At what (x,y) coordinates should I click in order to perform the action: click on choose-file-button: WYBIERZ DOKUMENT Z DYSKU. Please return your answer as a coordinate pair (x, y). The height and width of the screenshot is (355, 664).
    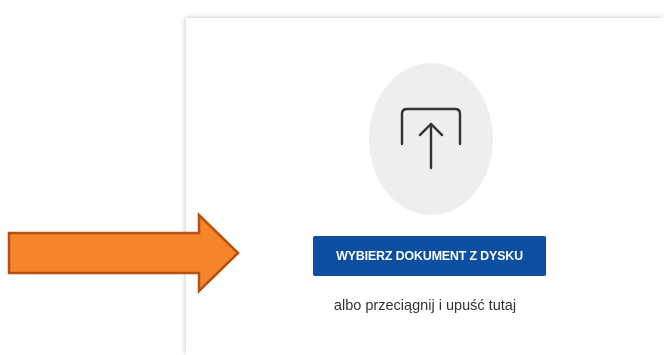
    Looking at the image, I should click on (429, 256).